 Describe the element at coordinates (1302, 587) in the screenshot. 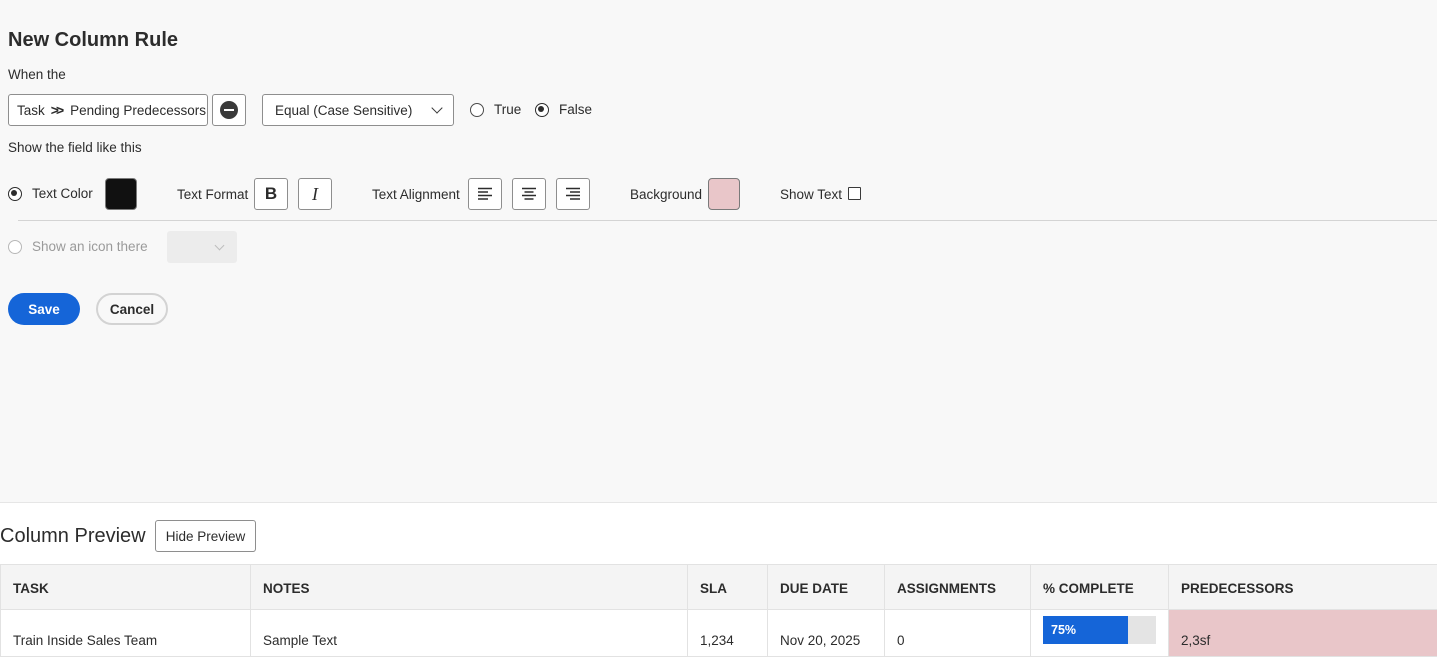

I see `column-header-predecessors: PREDECESSORS` at that location.